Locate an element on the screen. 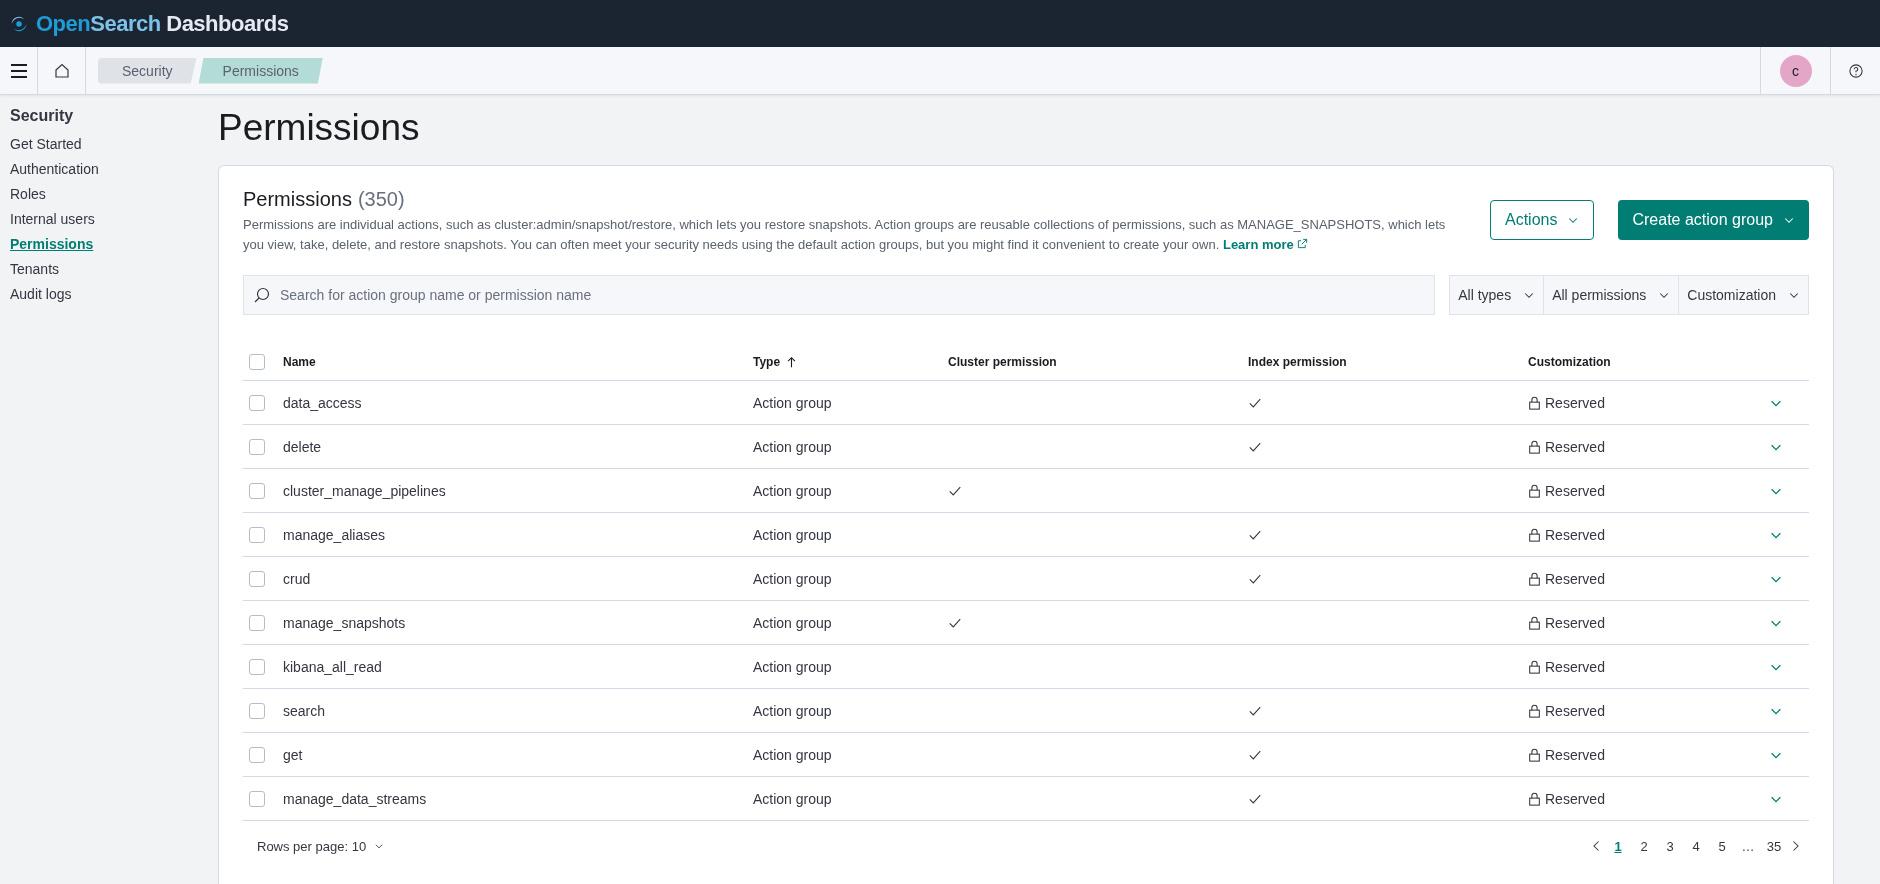  column-header: Name is located at coordinates (518, 361).